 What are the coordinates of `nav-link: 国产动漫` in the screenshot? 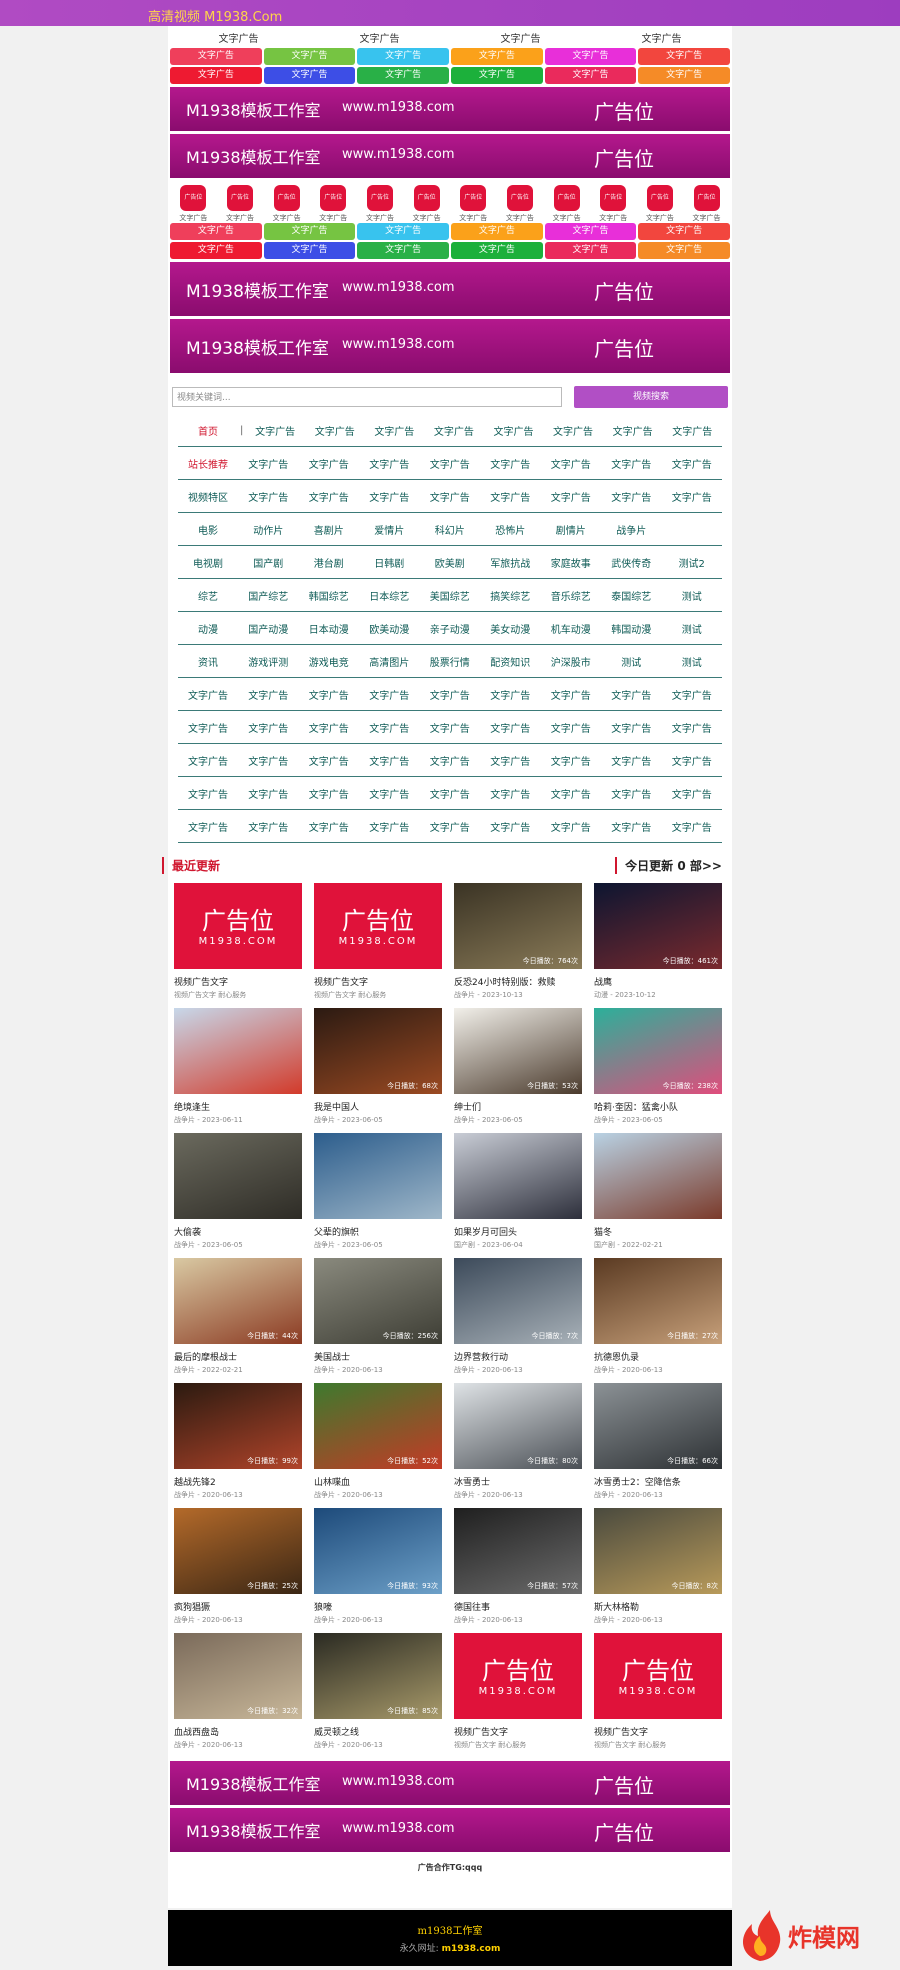 It's located at (268, 628).